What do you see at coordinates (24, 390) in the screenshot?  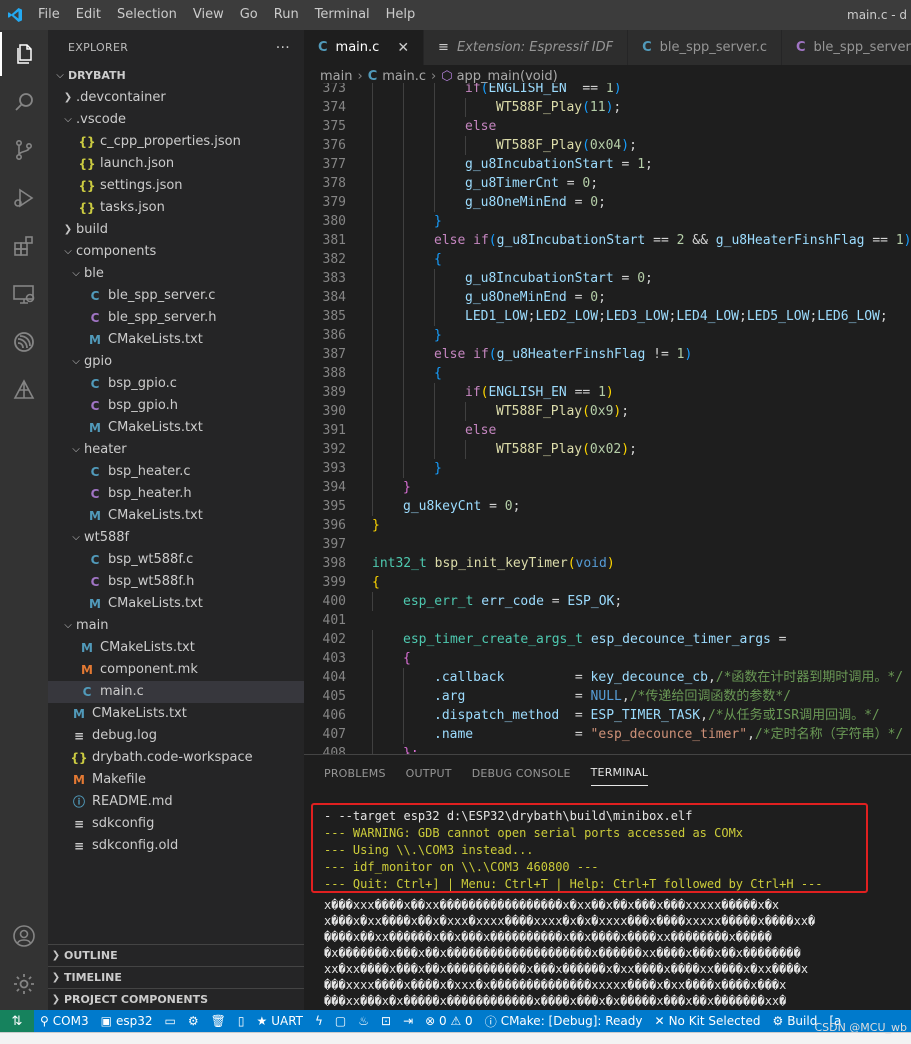 I see `idf-icon` at bounding box center [24, 390].